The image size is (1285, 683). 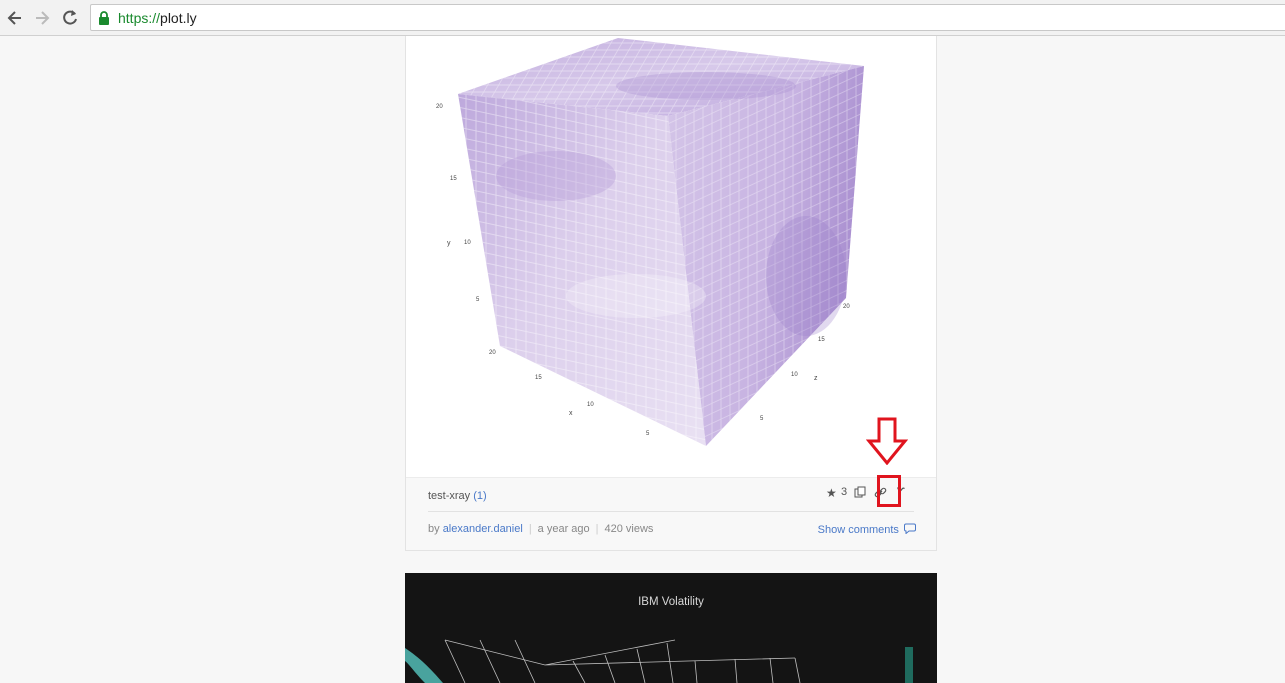 I want to click on plot-title: test-xray (1), so click(x=457, y=496).